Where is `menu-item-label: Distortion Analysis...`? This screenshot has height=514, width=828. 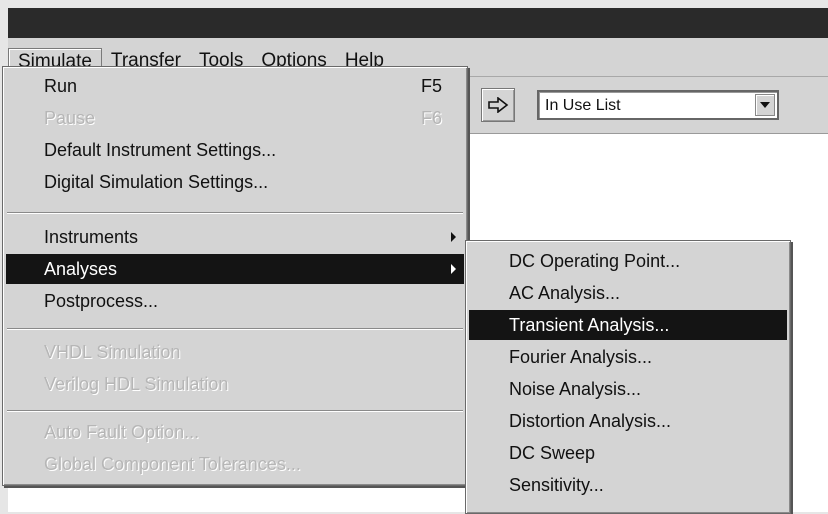 menu-item-label: Distortion Analysis... is located at coordinates (590, 421).